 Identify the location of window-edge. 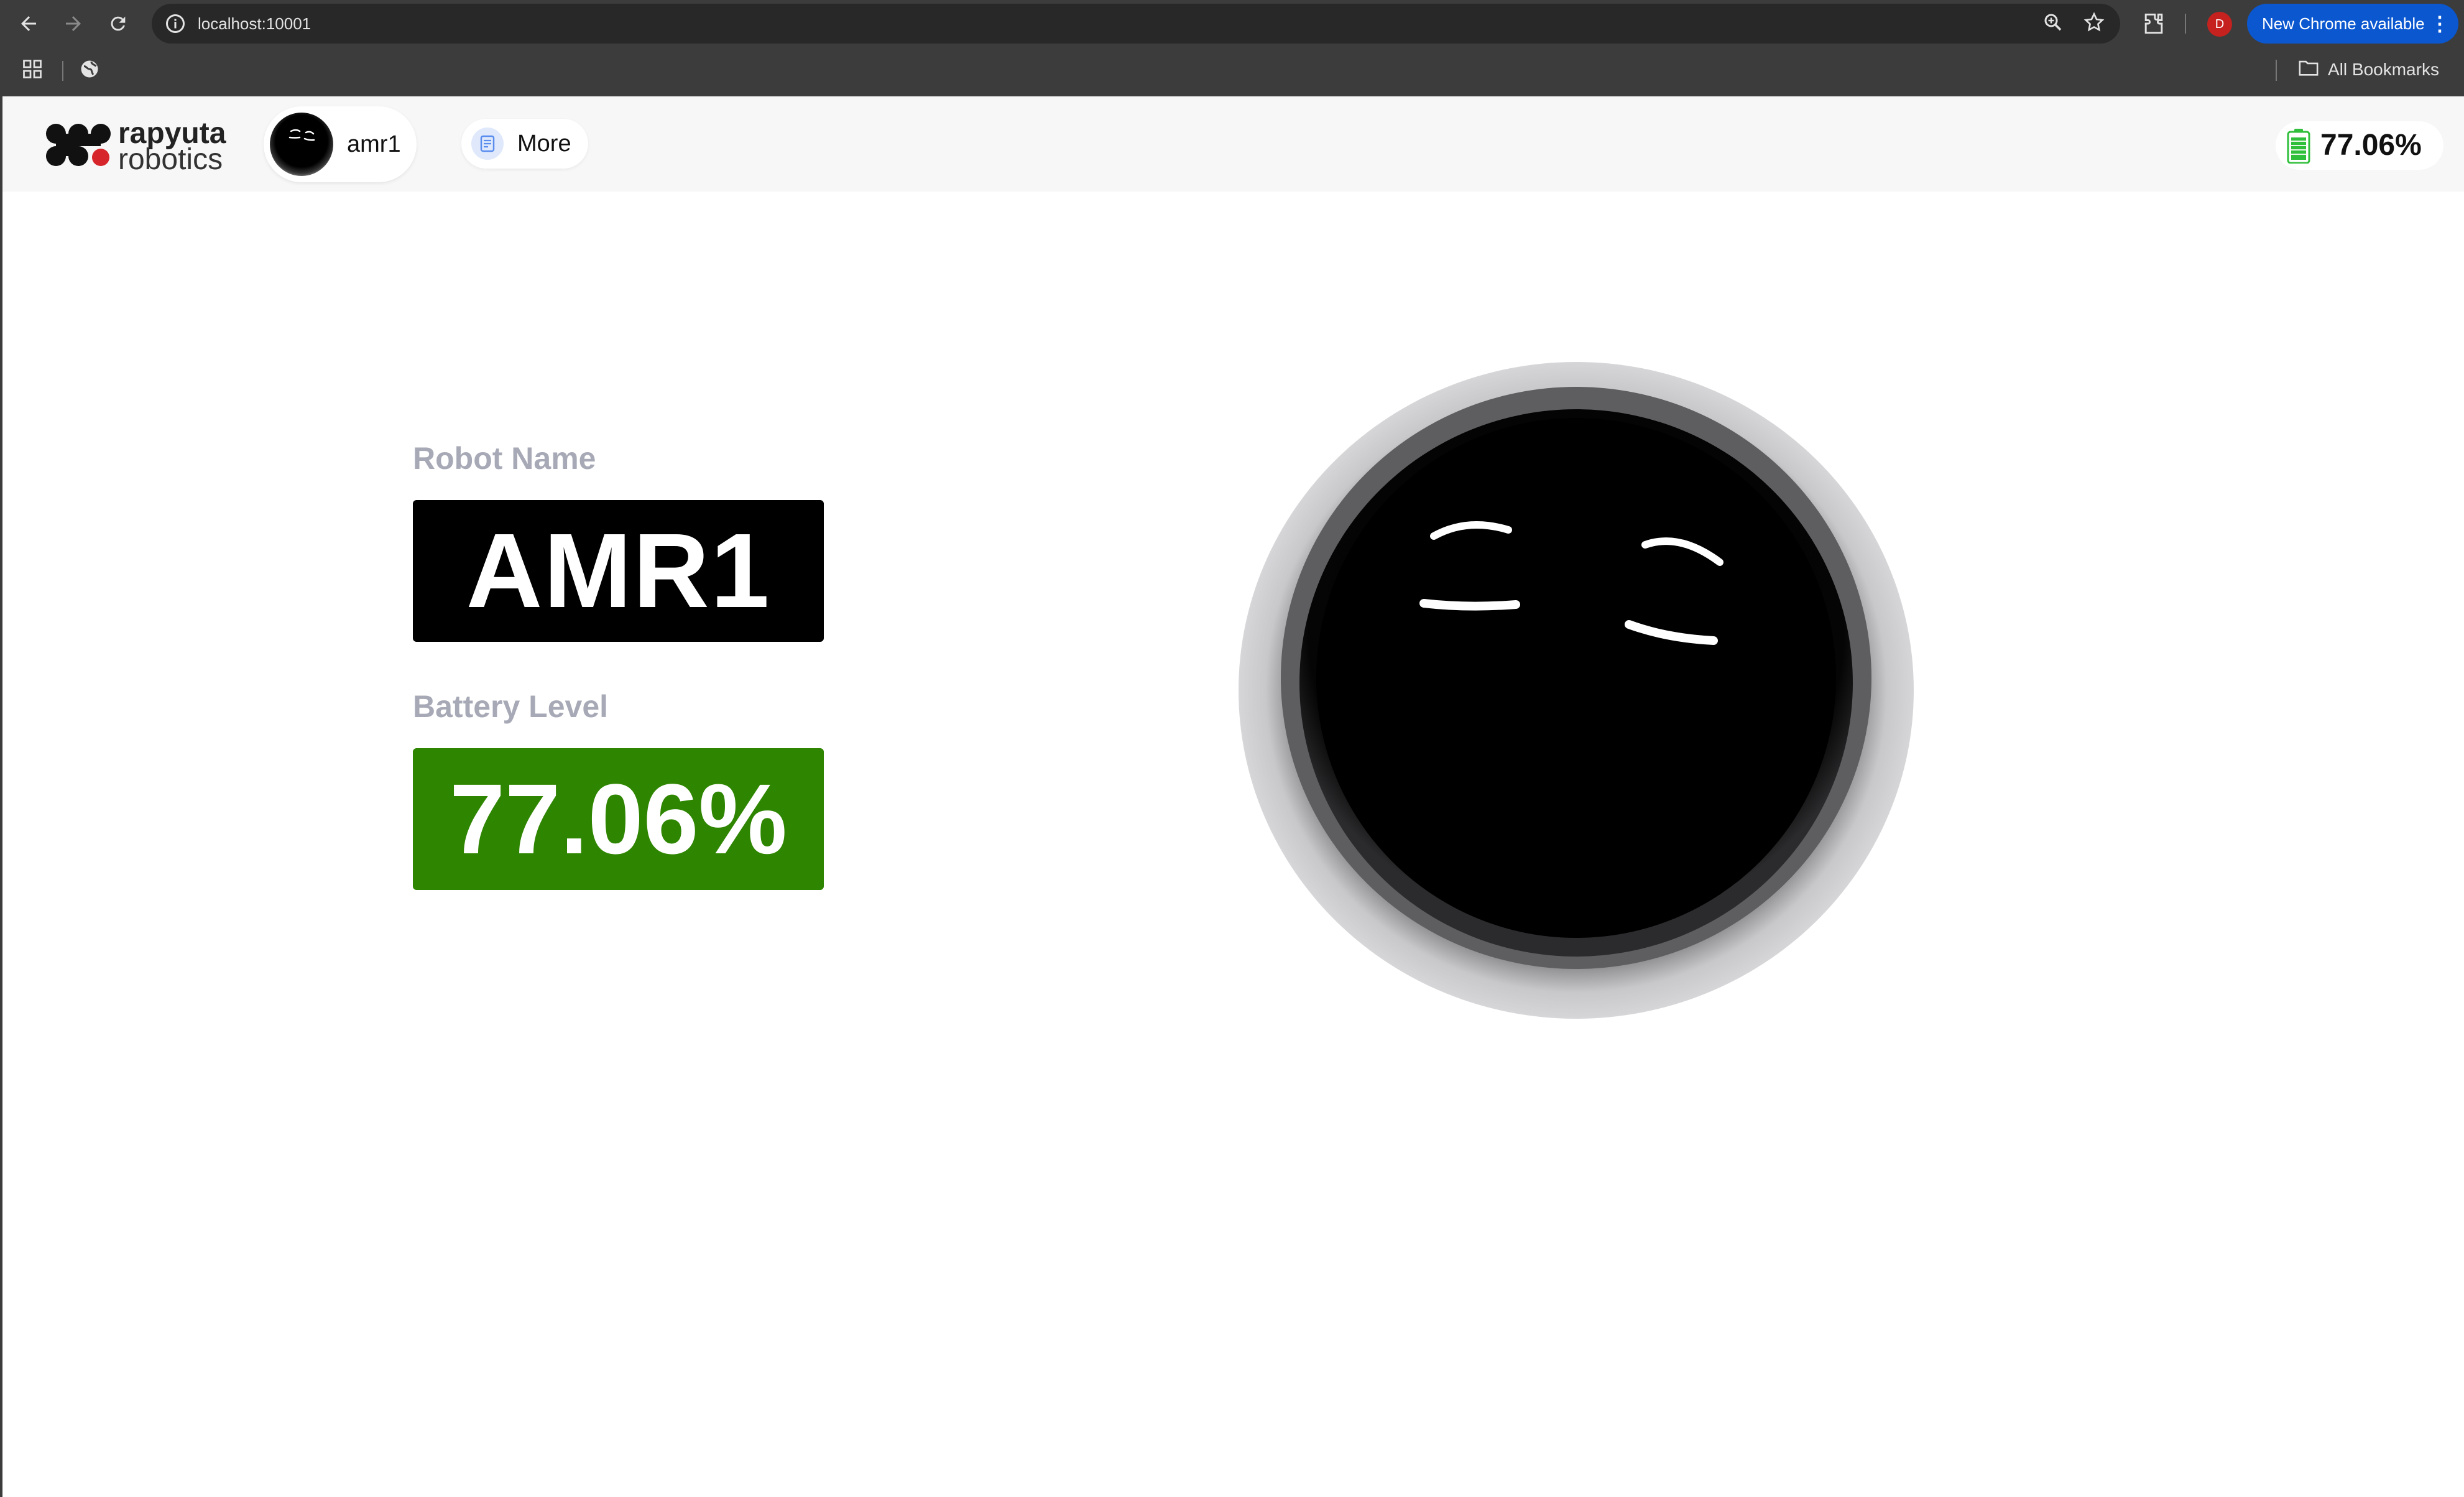
(1, 796).